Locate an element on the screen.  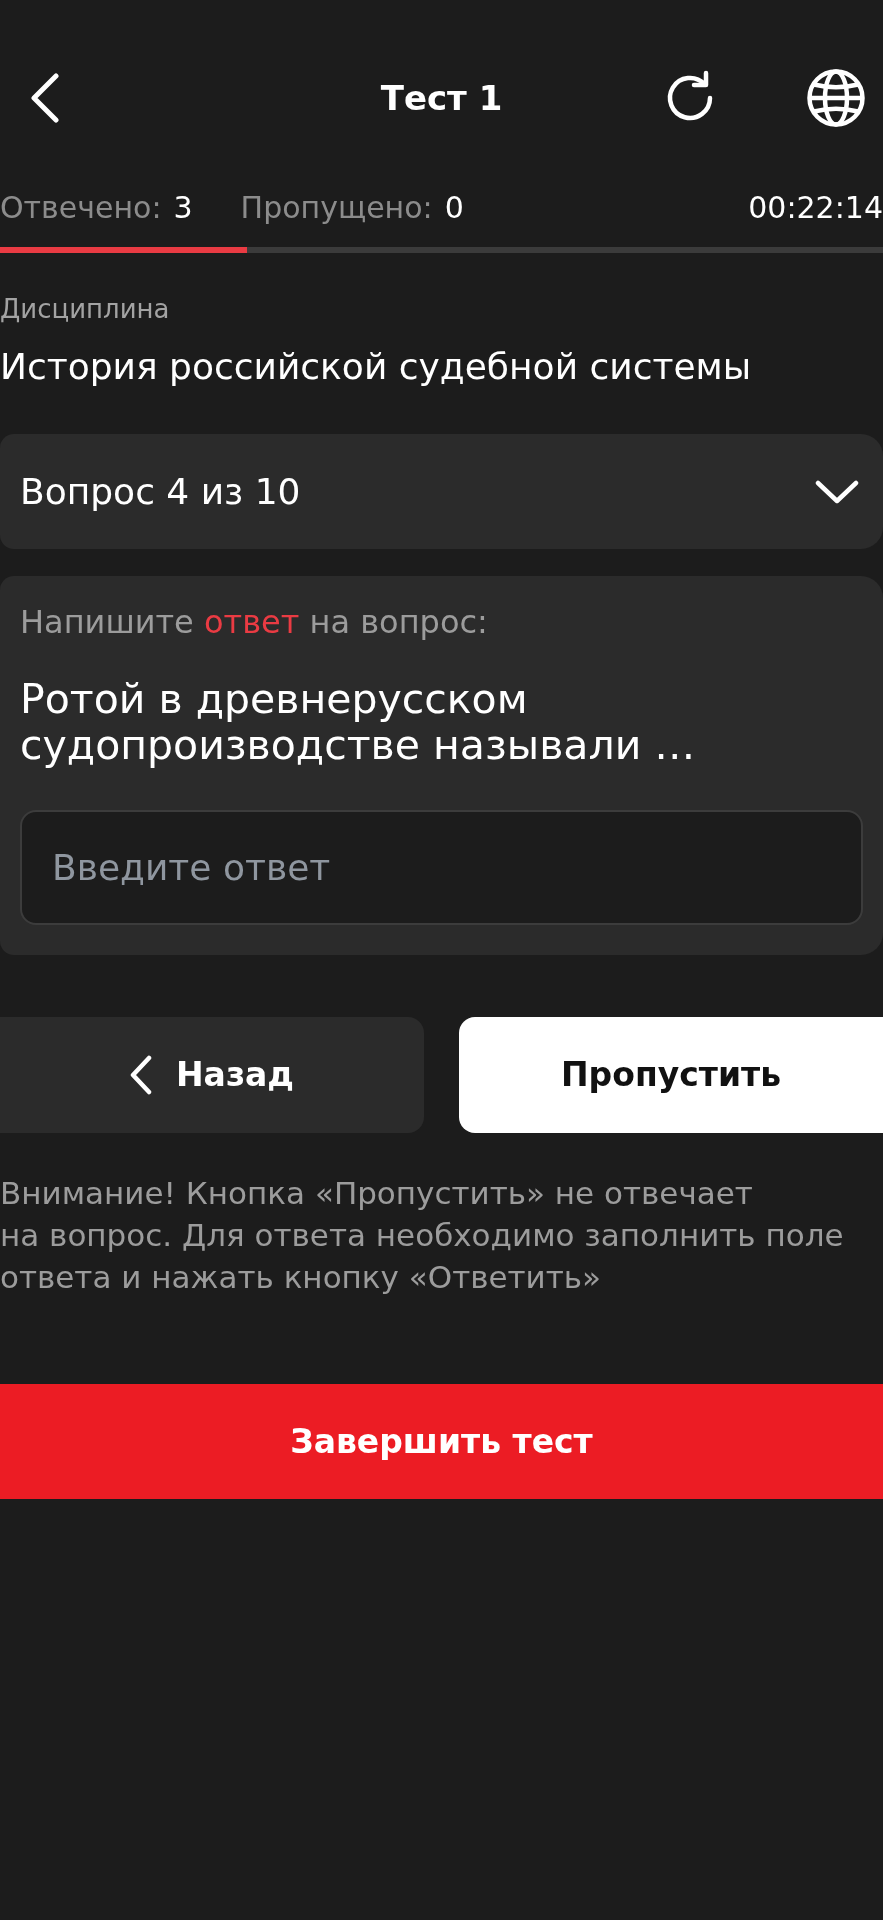
skip-button: Пропустить is located at coordinates (671, 1075).